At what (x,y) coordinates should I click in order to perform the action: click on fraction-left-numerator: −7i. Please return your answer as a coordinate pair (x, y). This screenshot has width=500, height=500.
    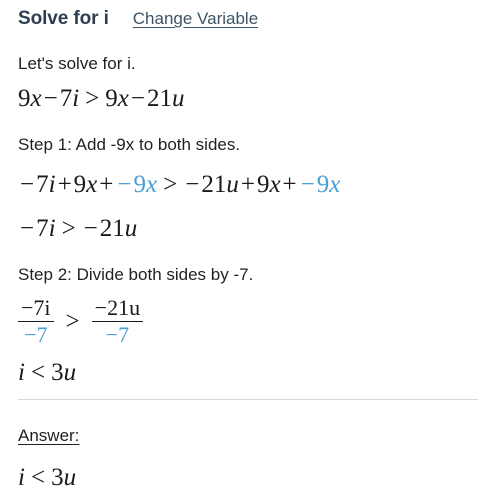
    Looking at the image, I should click on (36, 308).